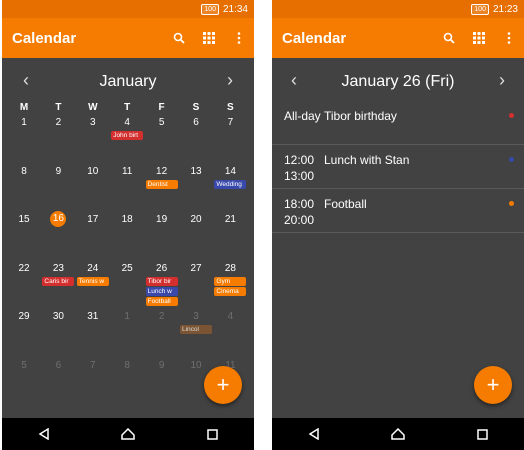 The height and width of the screenshot is (450, 524). What do you see at coordinates (161, 184) in the screenshot?
I see `event-chip: Dentist` at bounding box center [161, 184].